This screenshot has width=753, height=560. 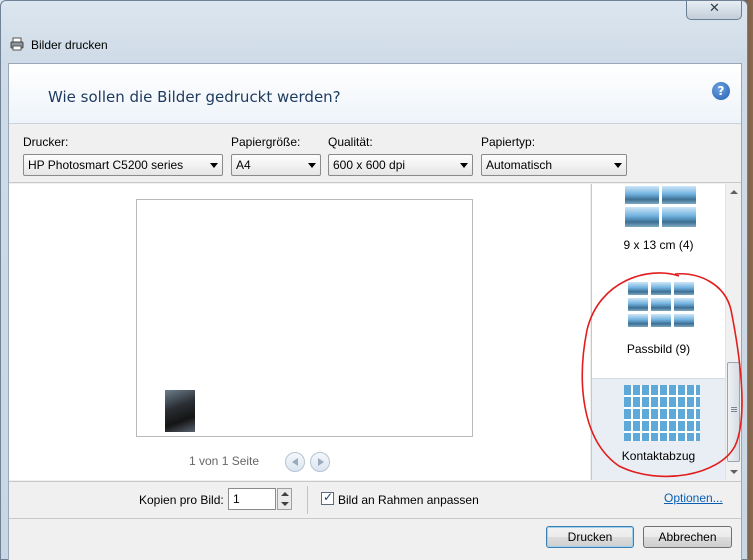 I want to click on grip-icon, so click(x=734, y=407).